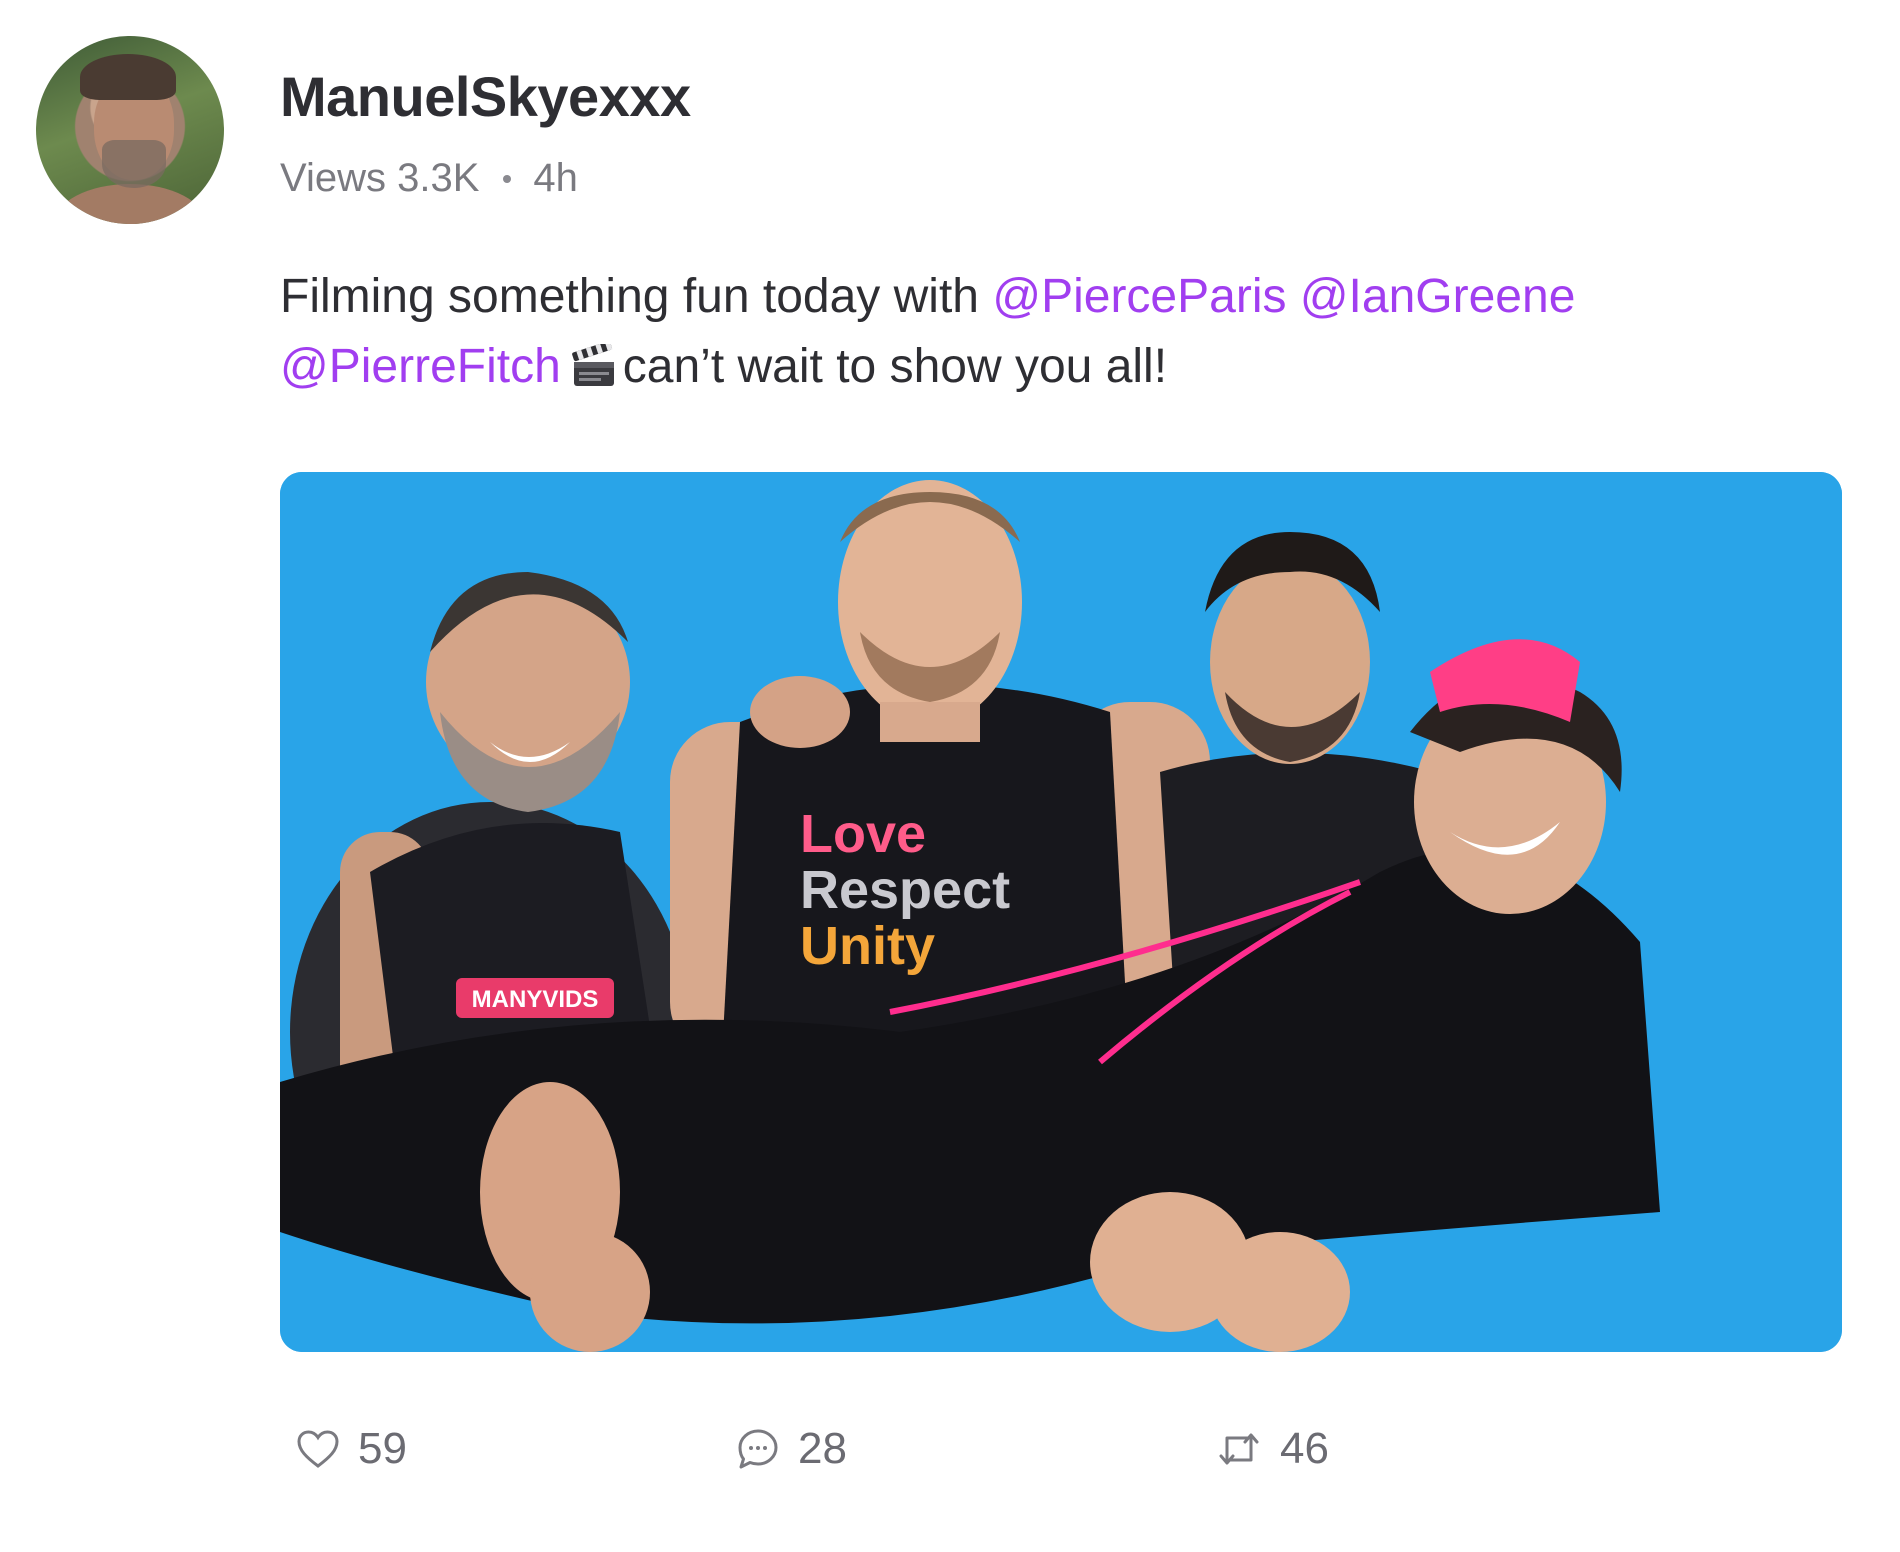  Describe the element at coordinates (1304, 1448) in the screenshot. I see `repost-count: 46` at that location.